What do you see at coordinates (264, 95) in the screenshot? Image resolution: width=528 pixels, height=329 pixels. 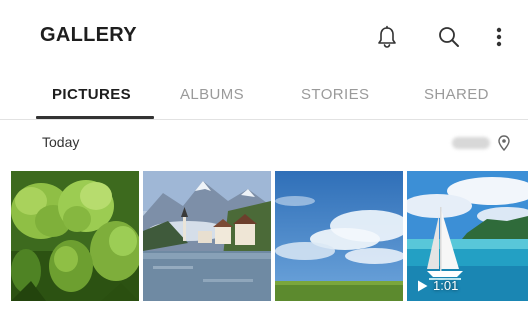 I see `tab-bar: PICTURES ALBUMS STORIES SHARED` at bounding box center [264, 95].